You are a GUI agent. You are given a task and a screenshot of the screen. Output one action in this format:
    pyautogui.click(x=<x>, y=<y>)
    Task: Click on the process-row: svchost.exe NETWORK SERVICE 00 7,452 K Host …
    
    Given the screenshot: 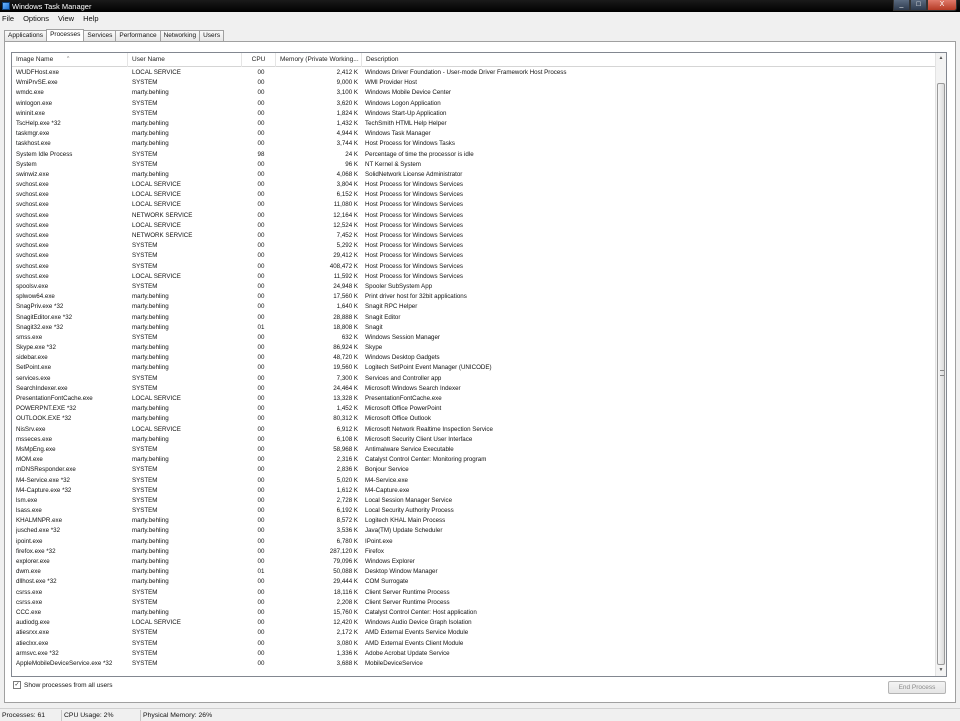 What is the action you would take?
    pyautogui.click(x=474, y=236)
    